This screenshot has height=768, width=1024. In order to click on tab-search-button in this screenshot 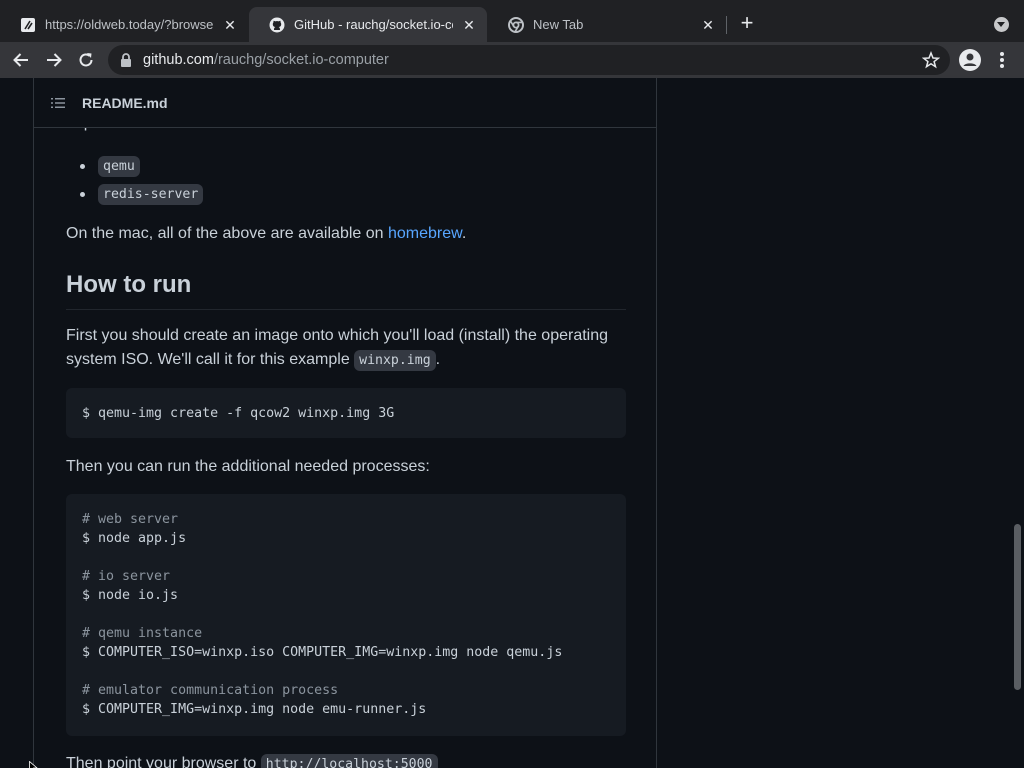, I will do `click(1001, 24)`.